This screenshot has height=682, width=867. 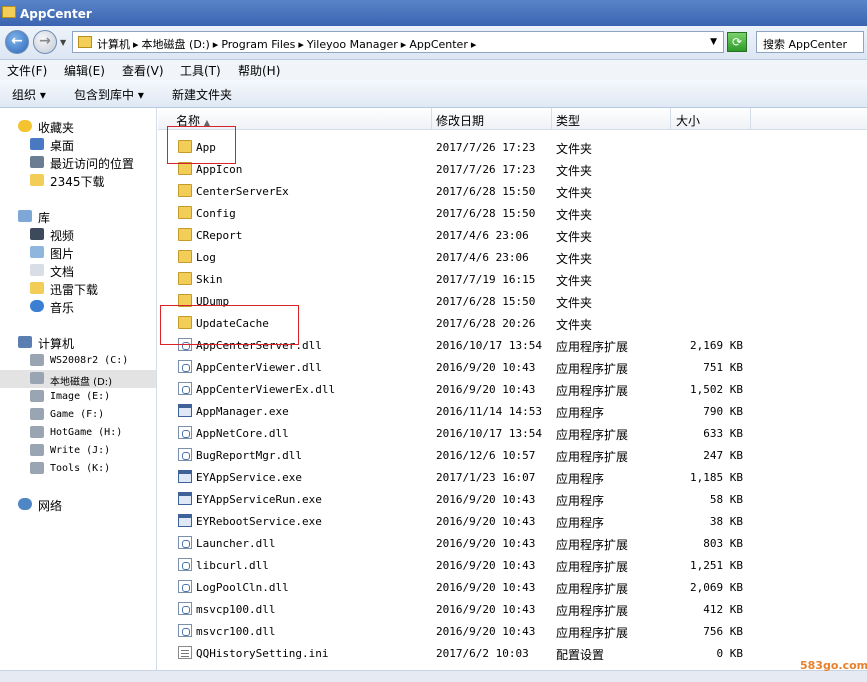 What do you see at coordinates (723, 543) in the screenshot?
I see `file-size: 803 KB` at bounding box center [723, 543].